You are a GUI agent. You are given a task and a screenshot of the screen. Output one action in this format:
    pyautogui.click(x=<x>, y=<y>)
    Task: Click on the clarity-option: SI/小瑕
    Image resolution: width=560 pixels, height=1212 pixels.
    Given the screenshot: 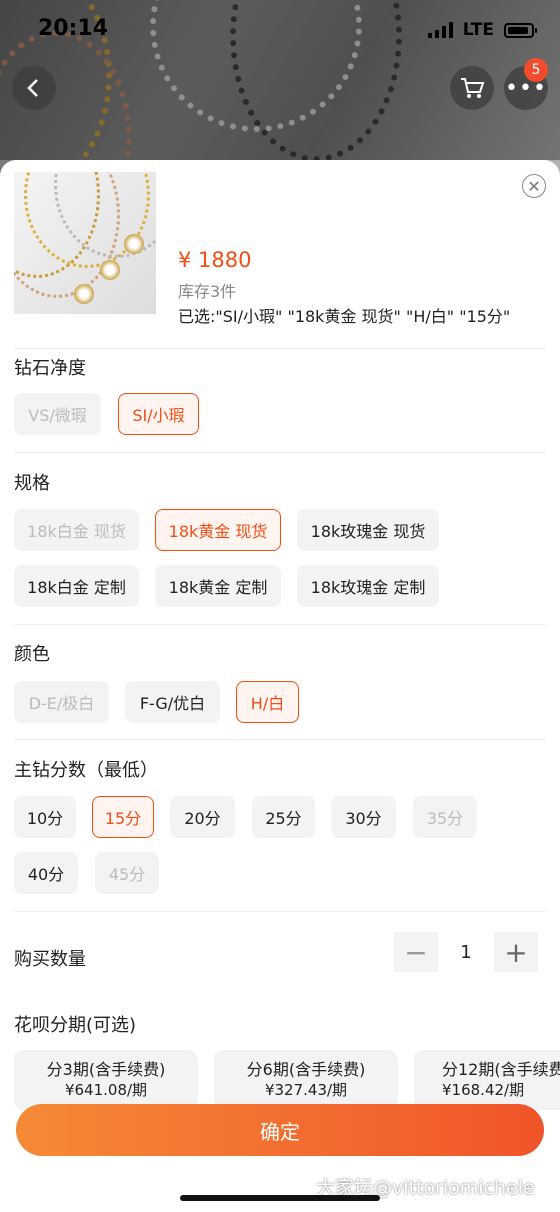 What is the action you would take?
    pyautogui.click(x=158, y=414)
    